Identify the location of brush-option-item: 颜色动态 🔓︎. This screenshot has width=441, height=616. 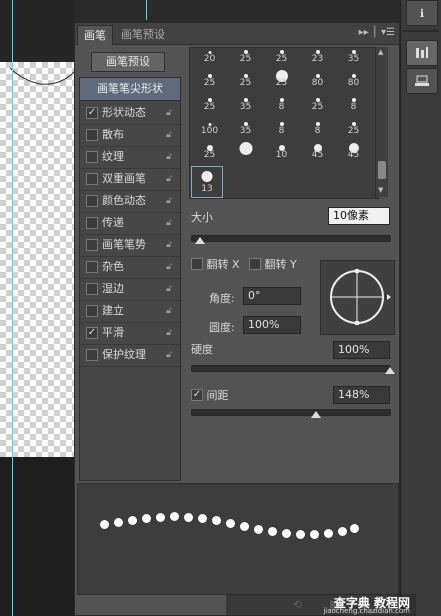
(130, 201).